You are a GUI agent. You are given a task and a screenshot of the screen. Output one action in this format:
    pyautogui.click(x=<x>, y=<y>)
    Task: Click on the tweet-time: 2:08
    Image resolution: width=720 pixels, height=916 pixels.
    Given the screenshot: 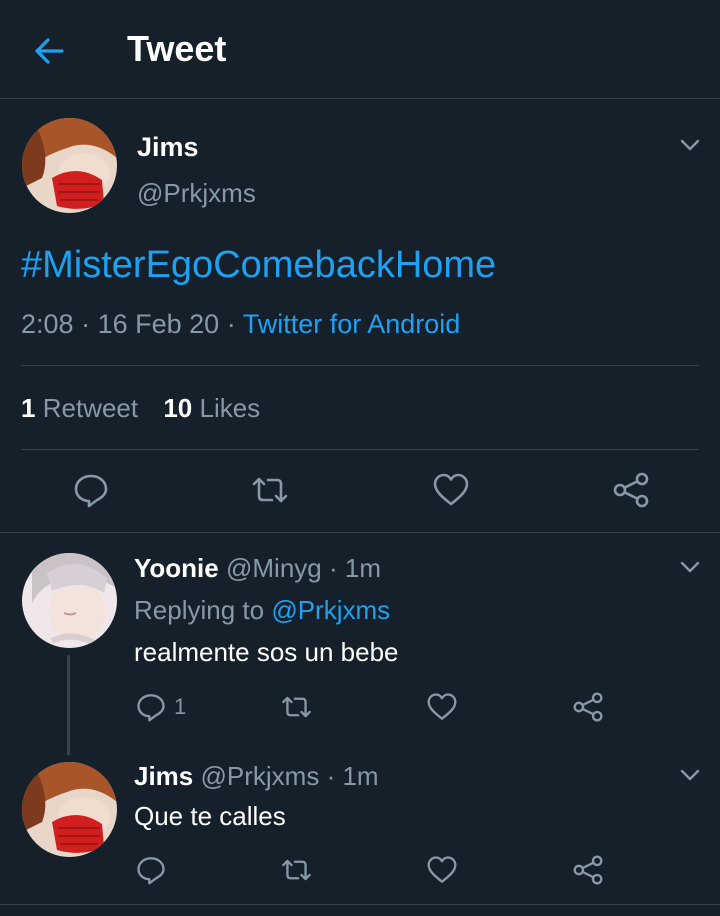 What is the action you would take?
    pyautogui.click(x=47, y=324)
    